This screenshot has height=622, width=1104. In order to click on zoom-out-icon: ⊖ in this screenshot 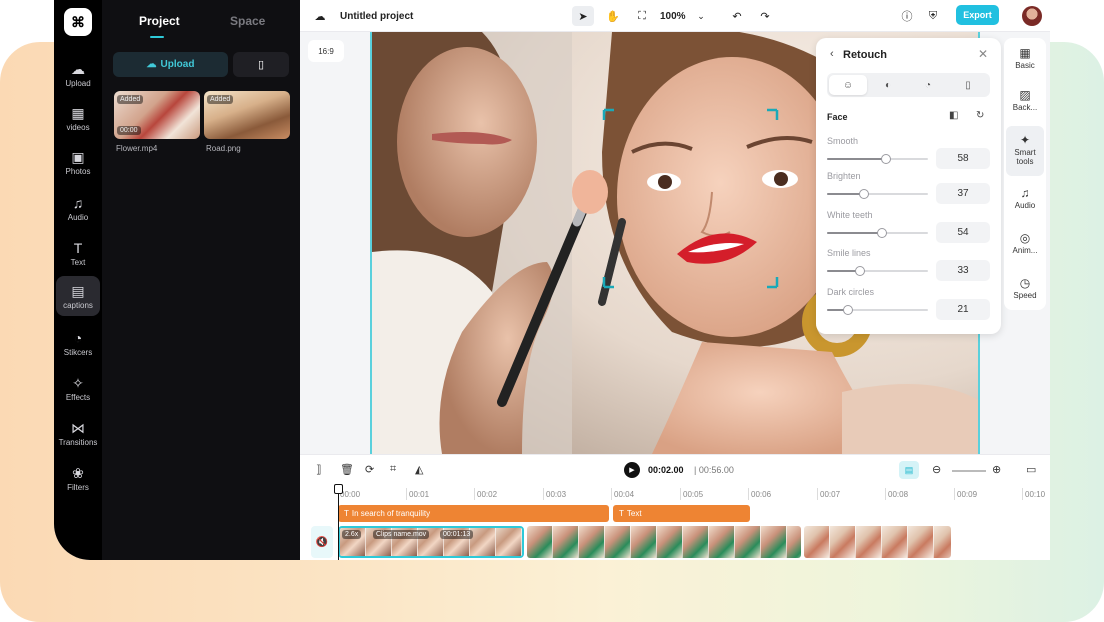, I will do `click(936, 469)`.